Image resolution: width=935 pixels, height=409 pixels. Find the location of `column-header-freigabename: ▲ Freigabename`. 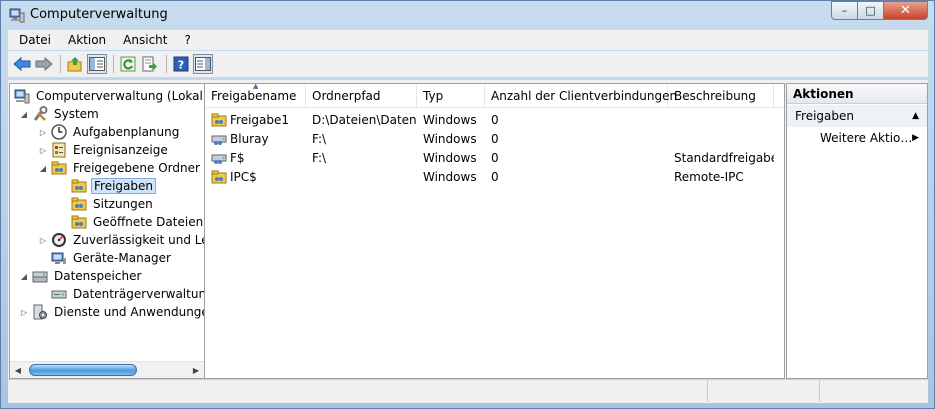

column-header-freigabename: ▲ Freigabename is located at coordinates (255, 96).